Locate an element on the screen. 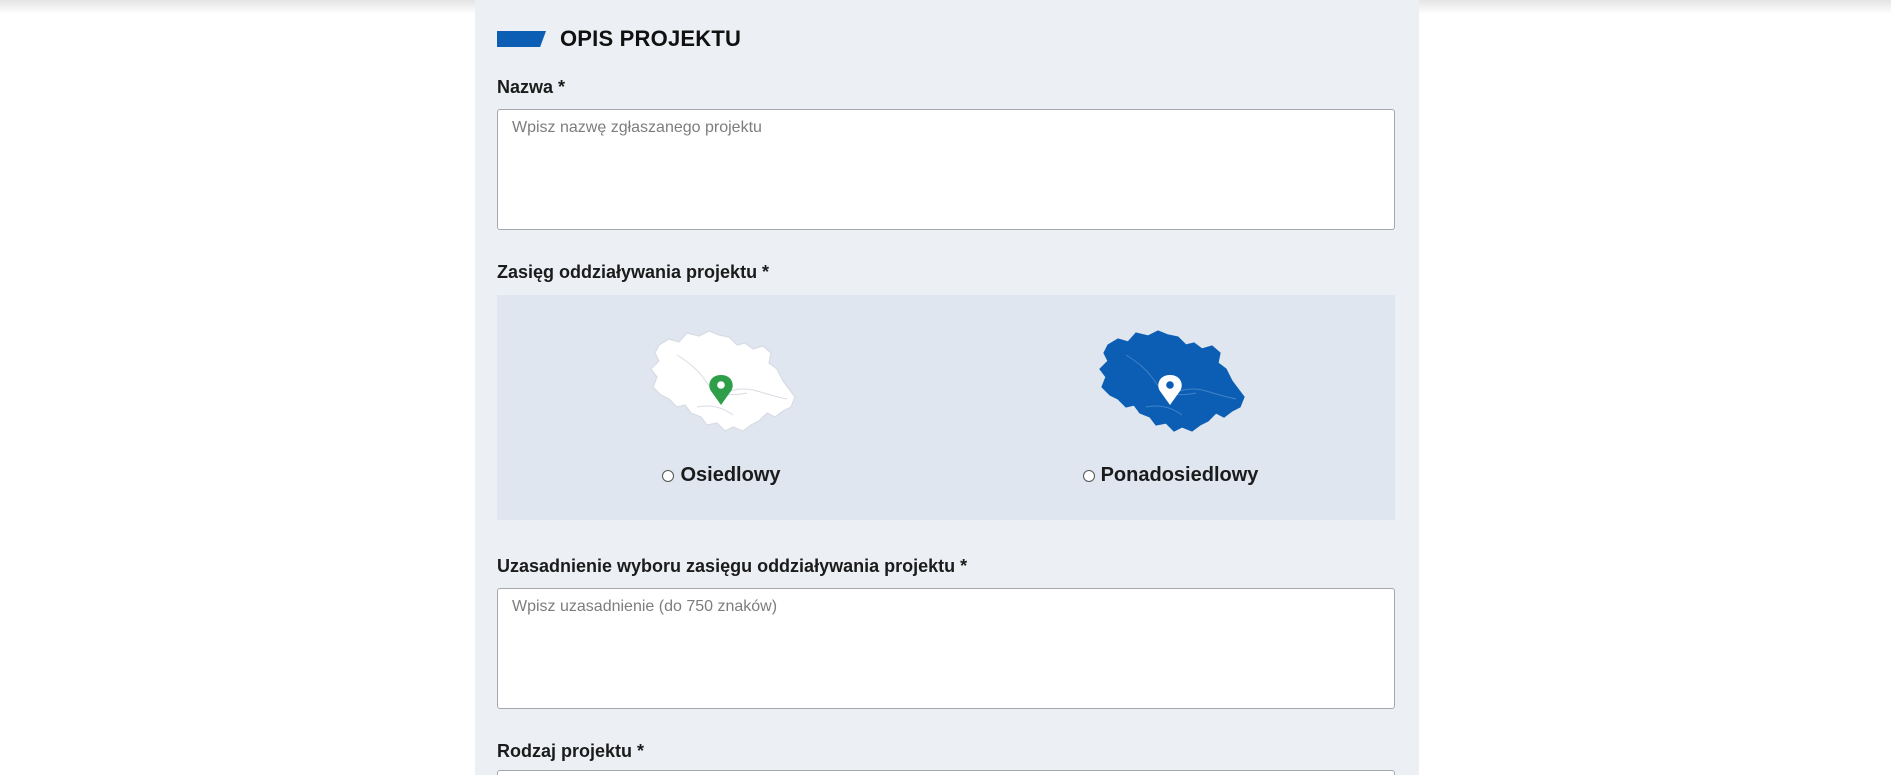  name-label: Nazwa * is located at coordinates (531, 87).